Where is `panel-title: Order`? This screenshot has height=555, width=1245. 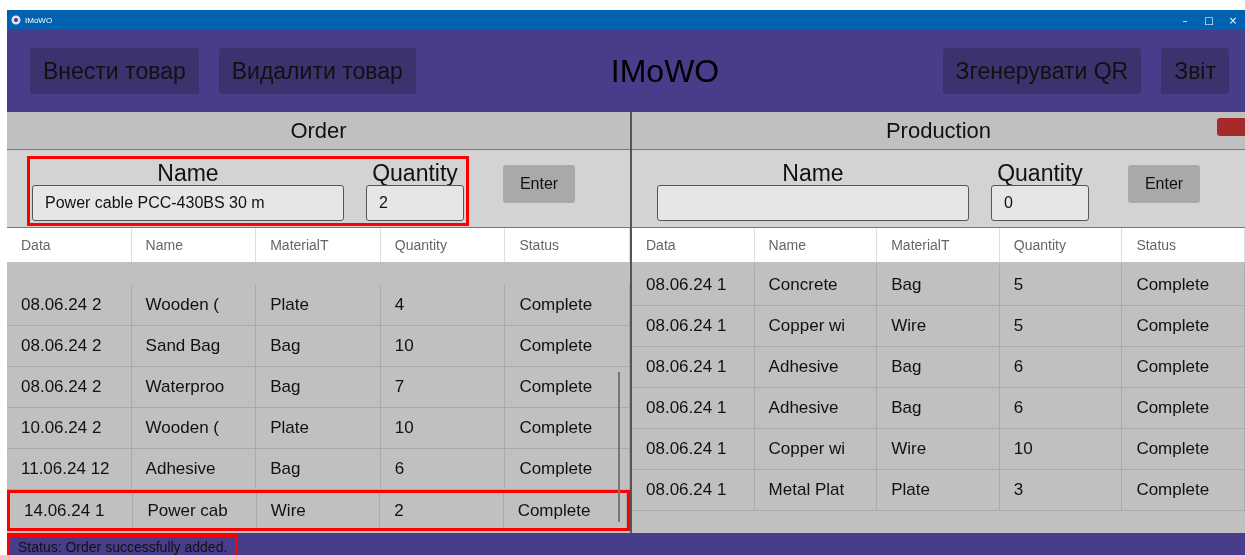 panel-title: Order is located at coordinates (318, 130).